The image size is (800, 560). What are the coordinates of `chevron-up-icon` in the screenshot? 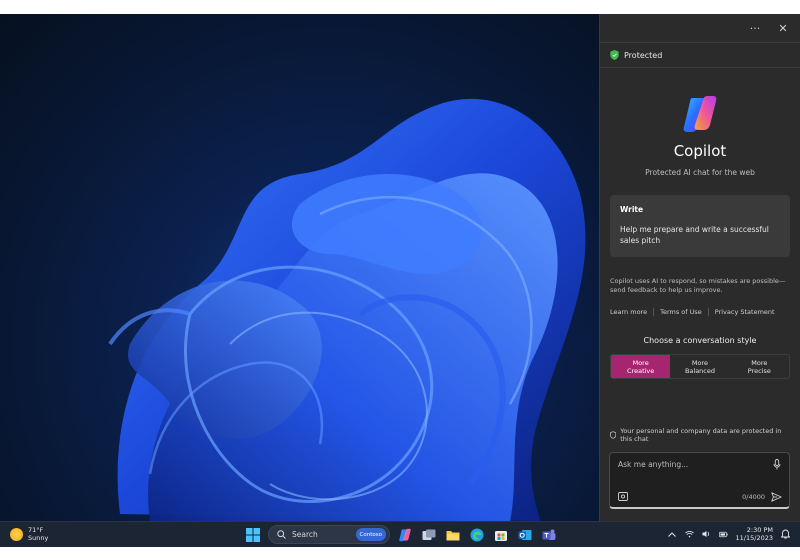 It's located at (672, 534).